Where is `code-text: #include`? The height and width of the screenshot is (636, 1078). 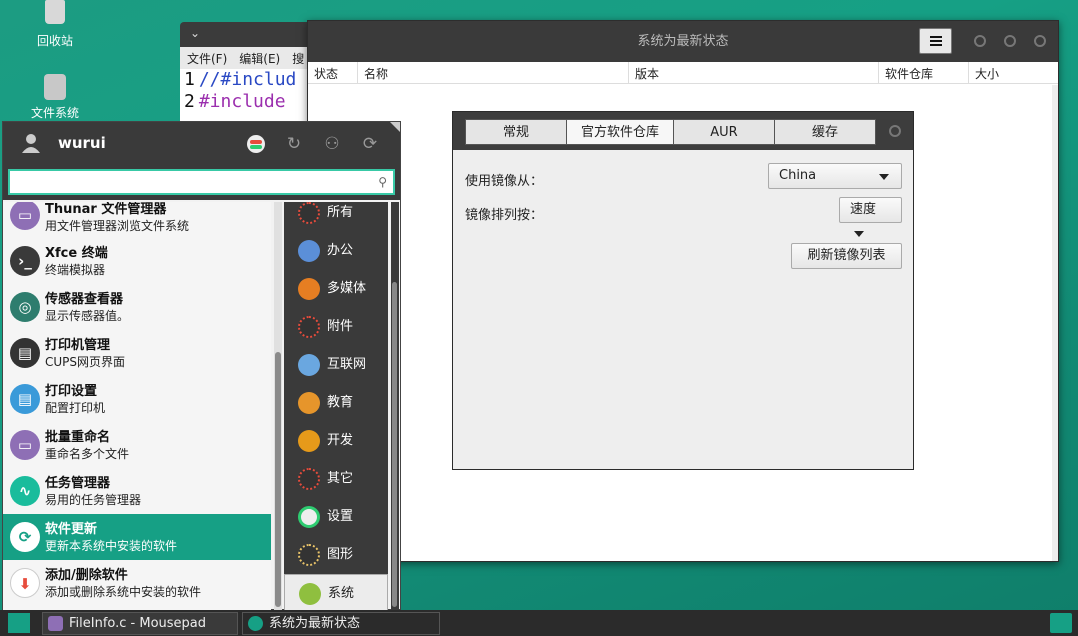 code-text: #include is located at coordinates (242, 101).